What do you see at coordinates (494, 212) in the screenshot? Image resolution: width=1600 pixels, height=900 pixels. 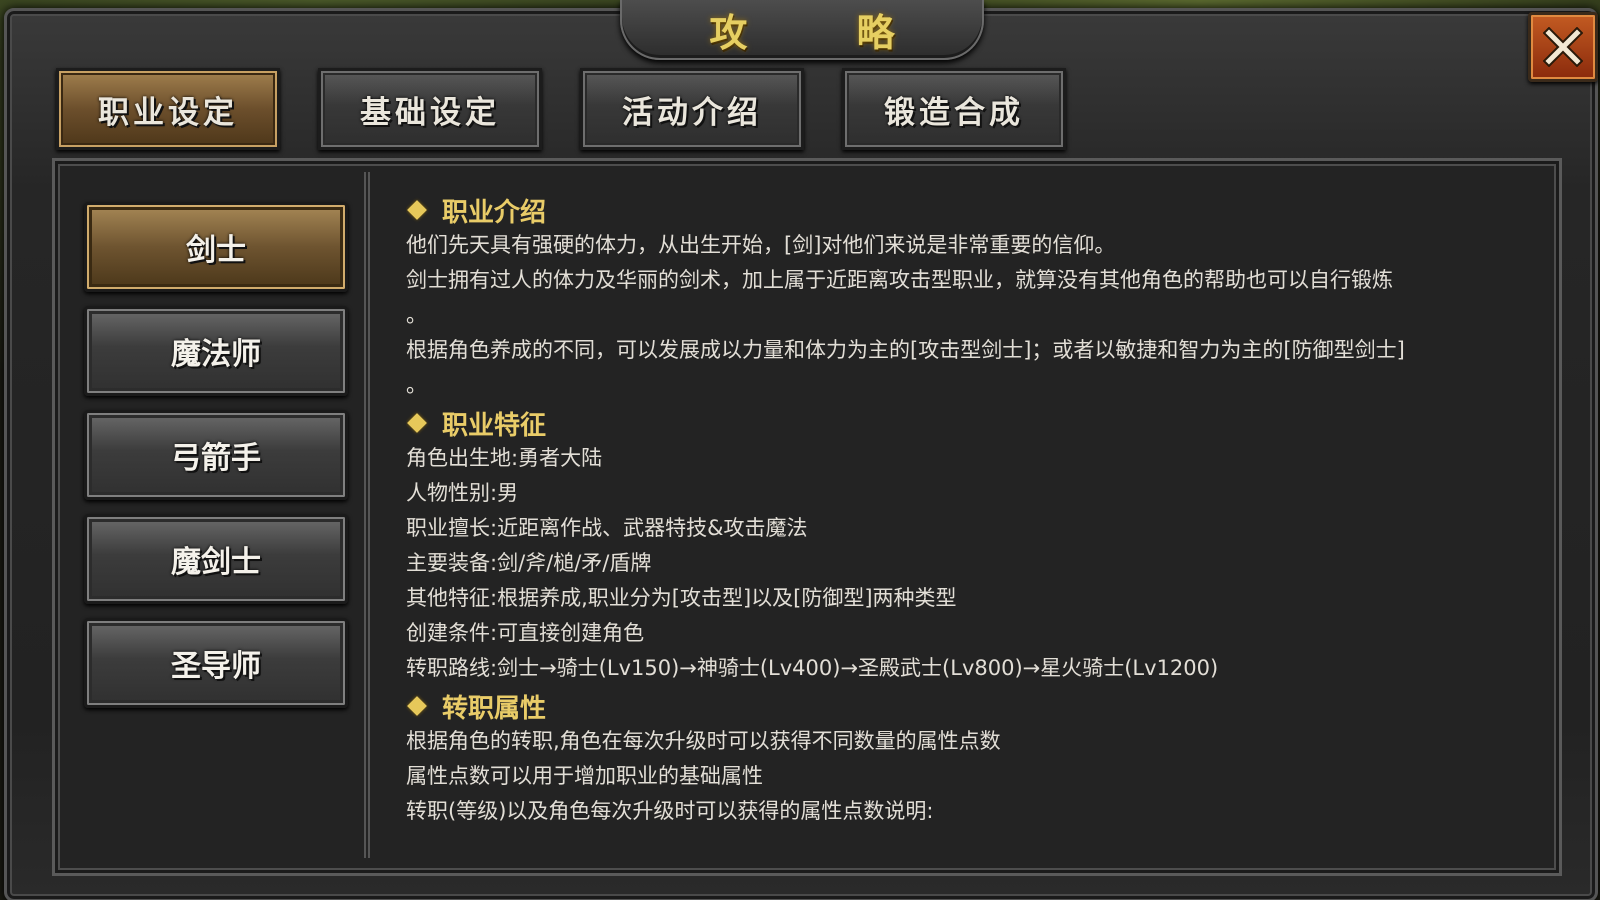 I see `section-title: 职业介绍` at bounding box center [494, 212].